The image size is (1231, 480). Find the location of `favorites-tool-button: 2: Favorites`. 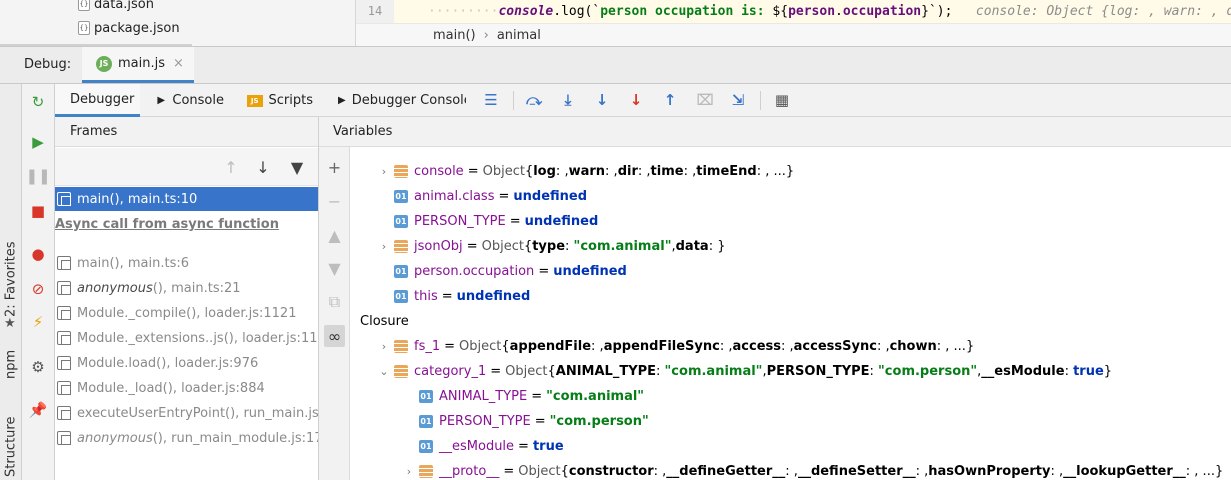

favorites-tool-button: 2: Favorites is located at coordinates (11, 279).